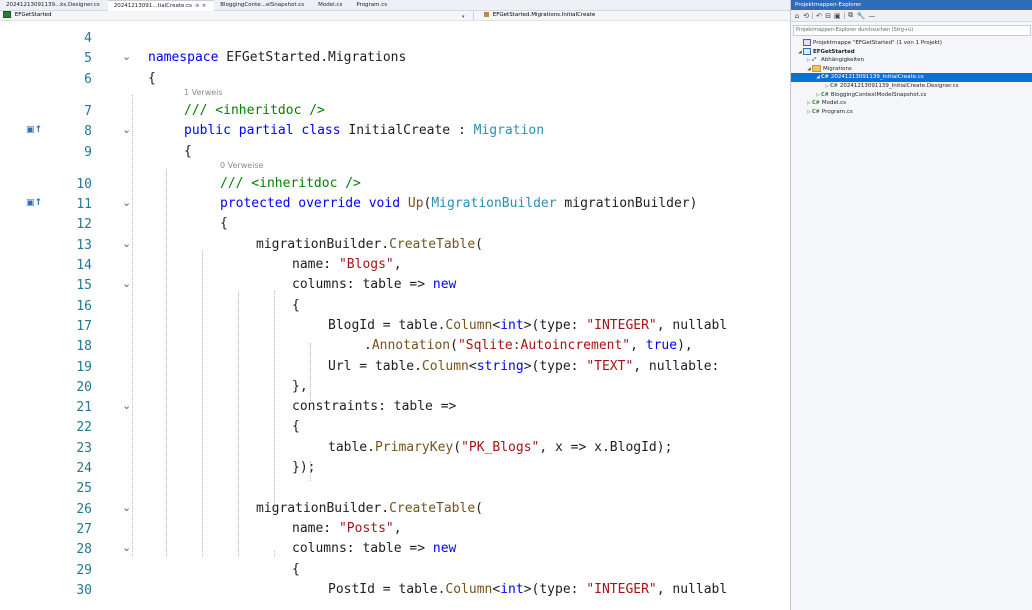 The width and height of the screenshot is (1032, 610). Describe the element at coordinates (911, 69) in the screenshot. I see `tree-node: ◢ Migrations` at that location.